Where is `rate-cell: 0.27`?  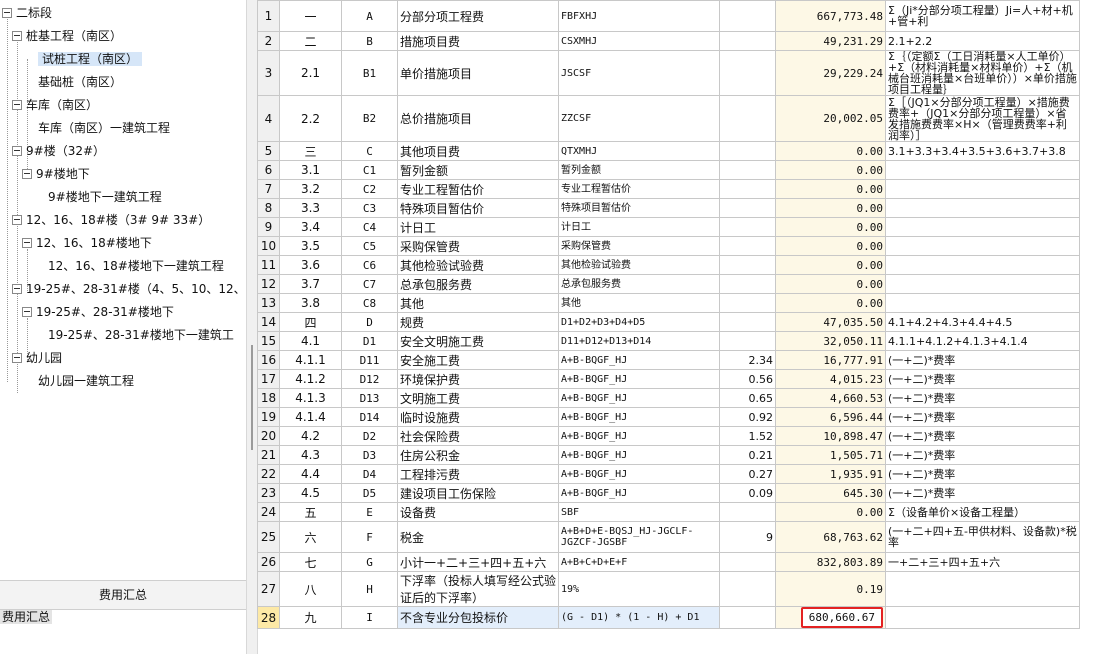 rate-cell: 0.27 is located at coordinates (747, 474).